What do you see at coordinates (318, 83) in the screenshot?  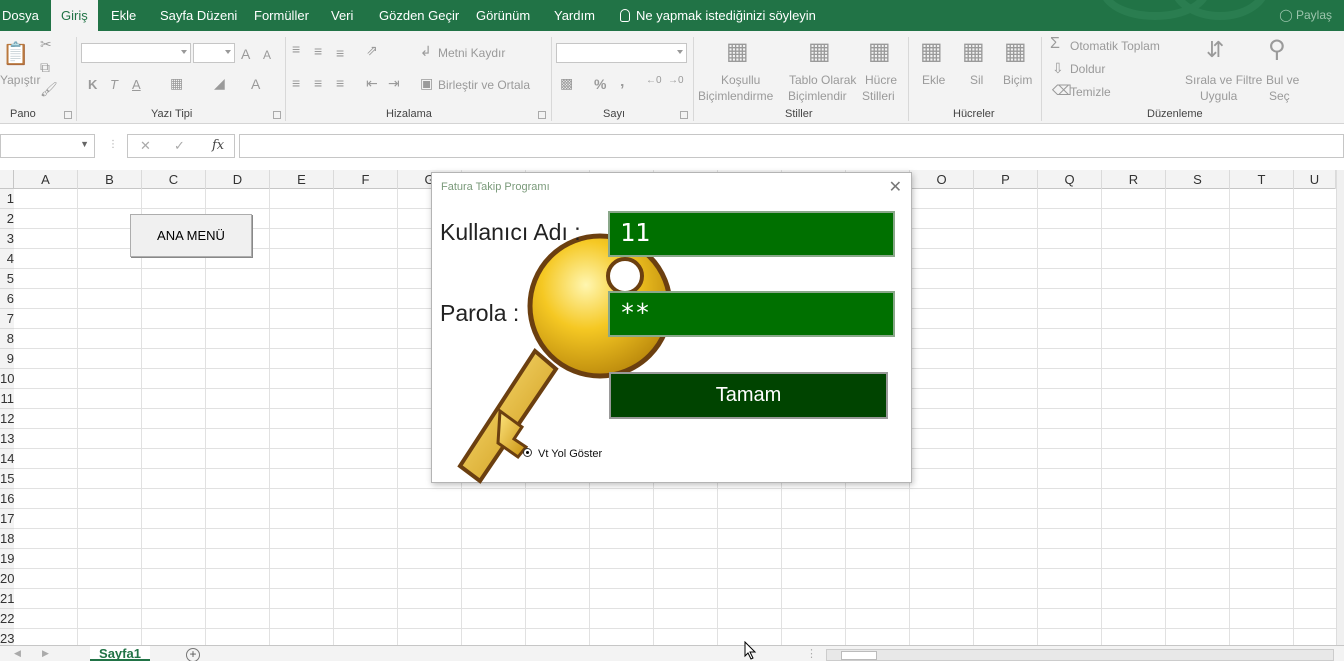 I see `align-center-icon: ≡` at bounding box center [318, 83].